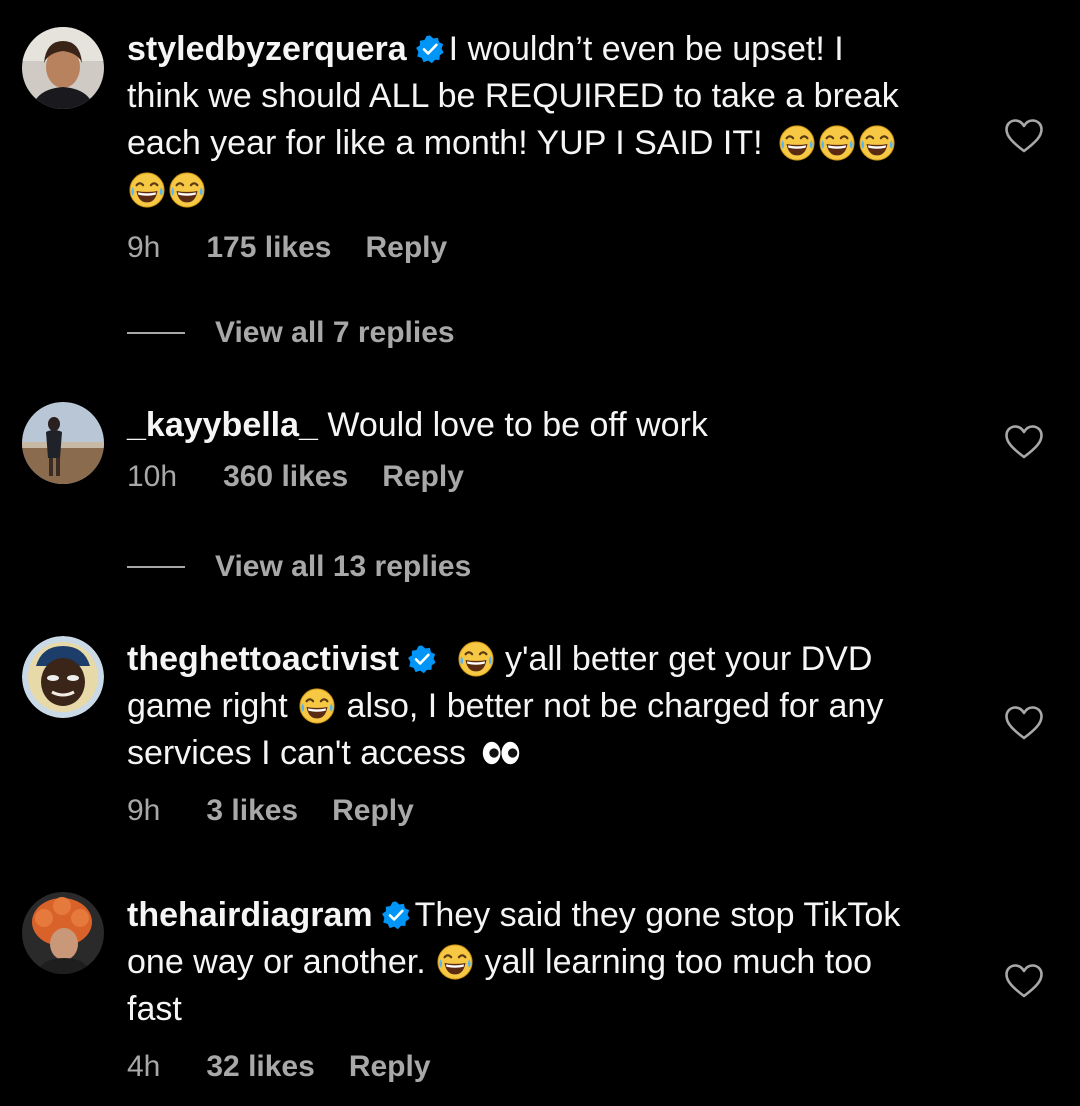 This screenshot has width=1080, height=1106. Describe the element at coordinates (260, 1067) in the screenshot. I see `comment-likes: 32 likes` at that location.